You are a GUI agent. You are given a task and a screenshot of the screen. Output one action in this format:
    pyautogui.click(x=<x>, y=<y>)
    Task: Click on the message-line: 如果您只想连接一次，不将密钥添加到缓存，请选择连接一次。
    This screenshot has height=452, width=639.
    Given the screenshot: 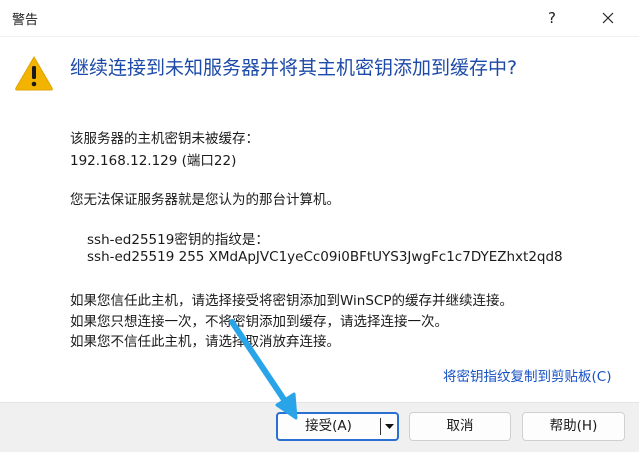 What is the action you would take?
    pyautogui.click(x=259, y=322)
    